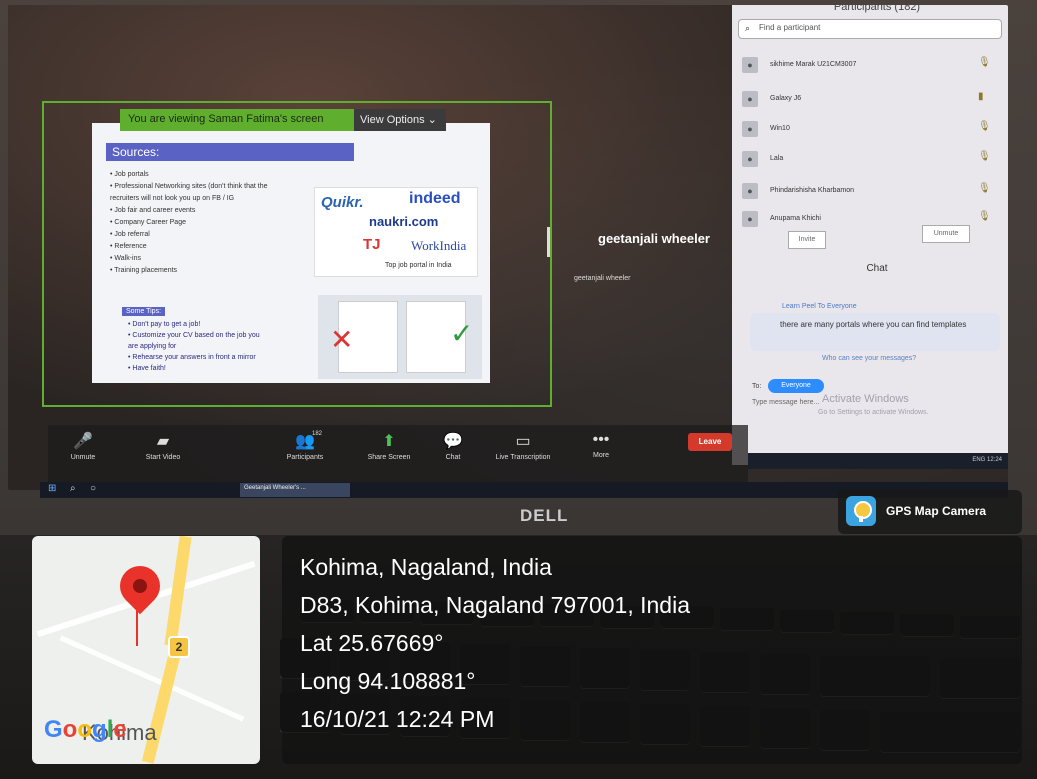 Image resolution: width=1037 pixels, height=779 pixels. Describe the element at coordinates (179, 647) in the screenshot. I see `route-number-badge: 2` at that location.